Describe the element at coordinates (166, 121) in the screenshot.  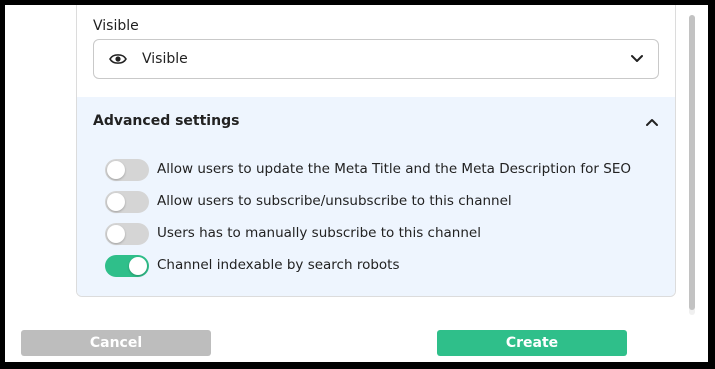
I see `advanced-settings-title: Advanced settings` at that location.